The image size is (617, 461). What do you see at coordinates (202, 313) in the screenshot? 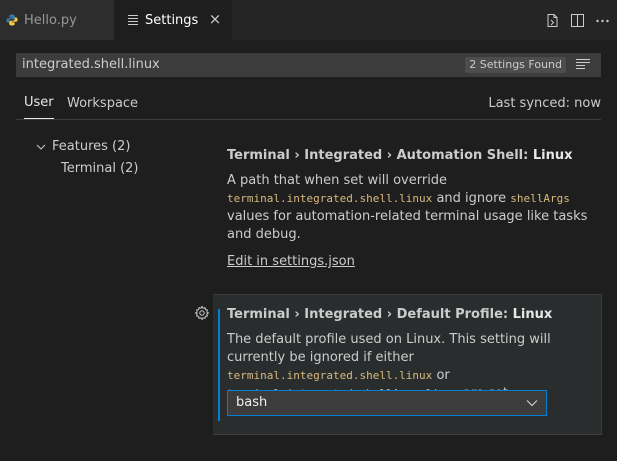
I see `gear-icon` at bounding box center [202, 313].